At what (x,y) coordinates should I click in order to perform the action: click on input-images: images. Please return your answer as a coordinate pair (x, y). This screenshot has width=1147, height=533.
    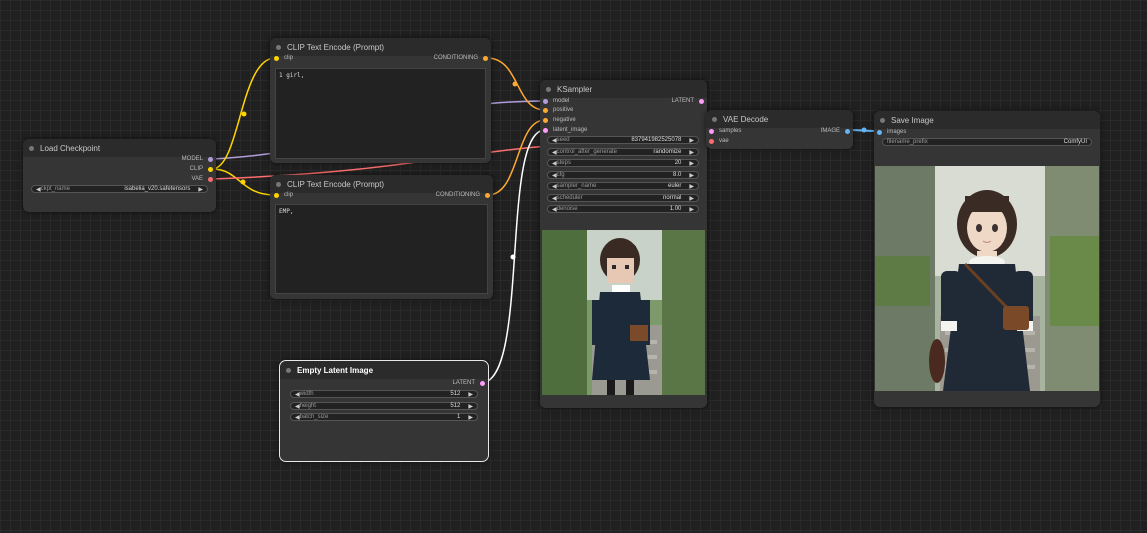
    Looking at the image, I should click on (891, 132).